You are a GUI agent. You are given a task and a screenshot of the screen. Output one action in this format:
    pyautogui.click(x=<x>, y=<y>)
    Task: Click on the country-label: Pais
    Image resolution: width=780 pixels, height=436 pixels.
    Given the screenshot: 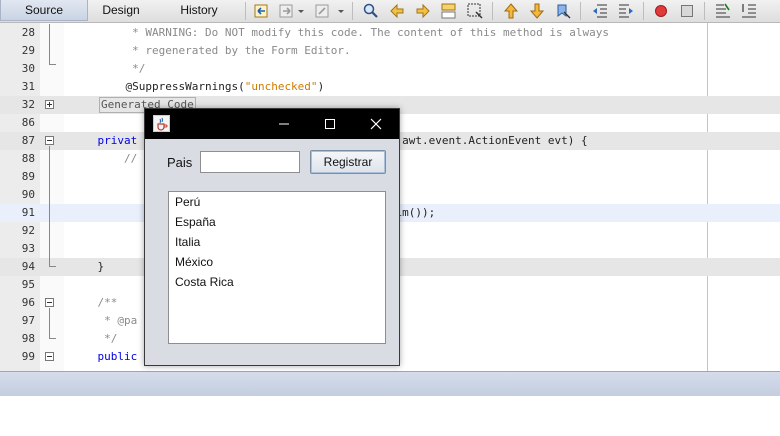 What is the action you would take?
    pyautogui.click(x=180, y=162)
    